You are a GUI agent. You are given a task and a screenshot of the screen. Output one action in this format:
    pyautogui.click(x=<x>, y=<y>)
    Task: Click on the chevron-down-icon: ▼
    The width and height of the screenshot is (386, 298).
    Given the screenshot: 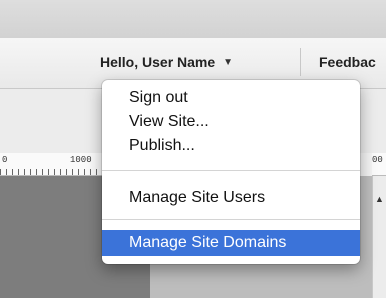 What is the action you would take?
    pyautogui.click(x=228, y=62)
    